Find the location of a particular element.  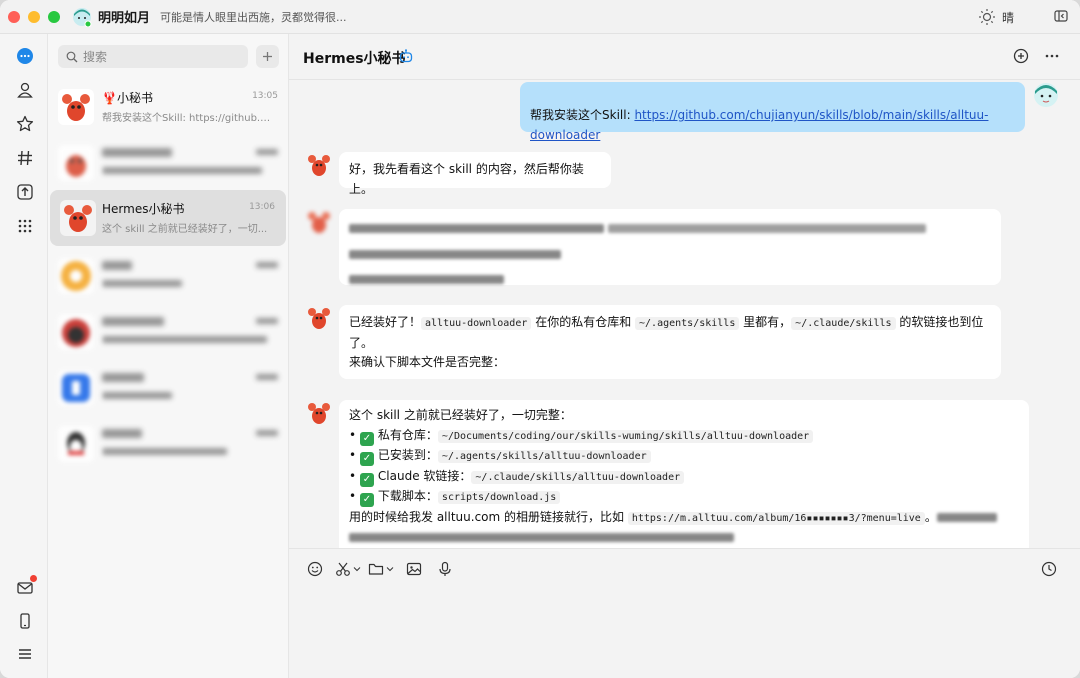

microphone-icon is located at coordinates (445, 569).